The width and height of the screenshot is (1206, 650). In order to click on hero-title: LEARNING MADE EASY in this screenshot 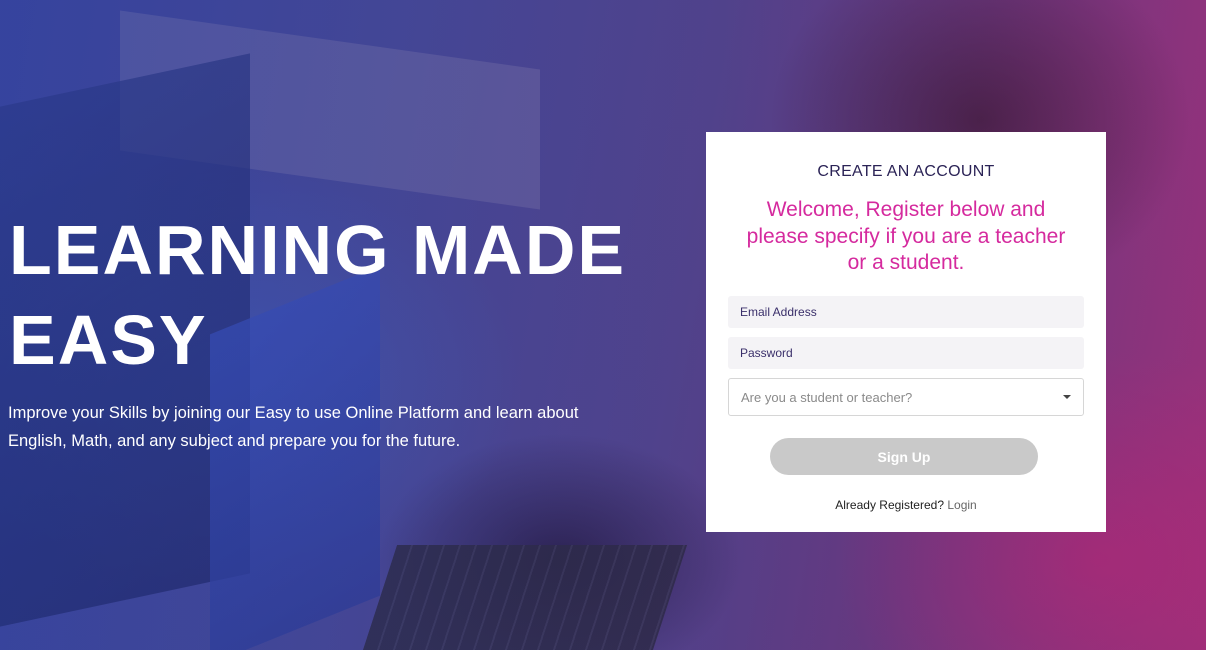, I will do `click(329, 295)`.